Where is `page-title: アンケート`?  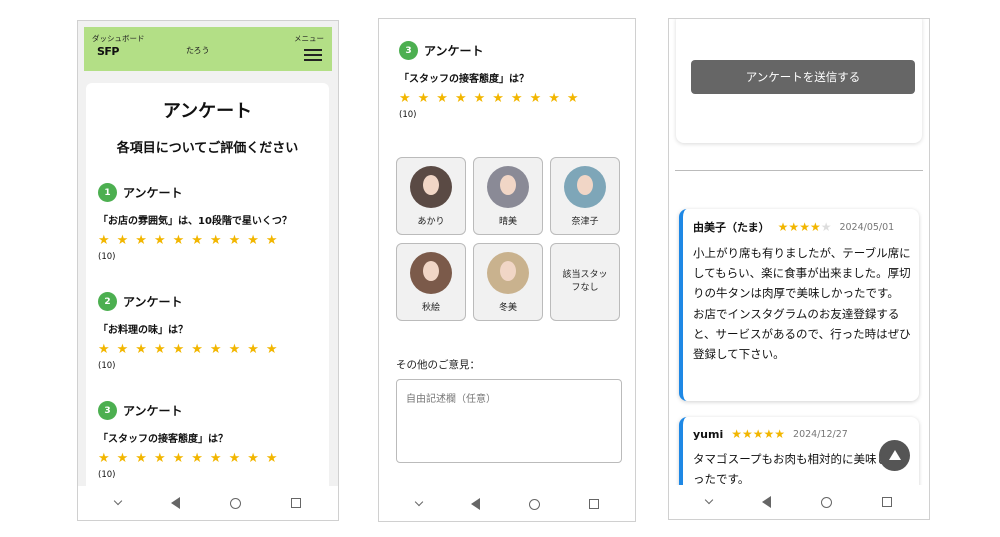 page-title: アンケート is located at coordinates (207, 111).